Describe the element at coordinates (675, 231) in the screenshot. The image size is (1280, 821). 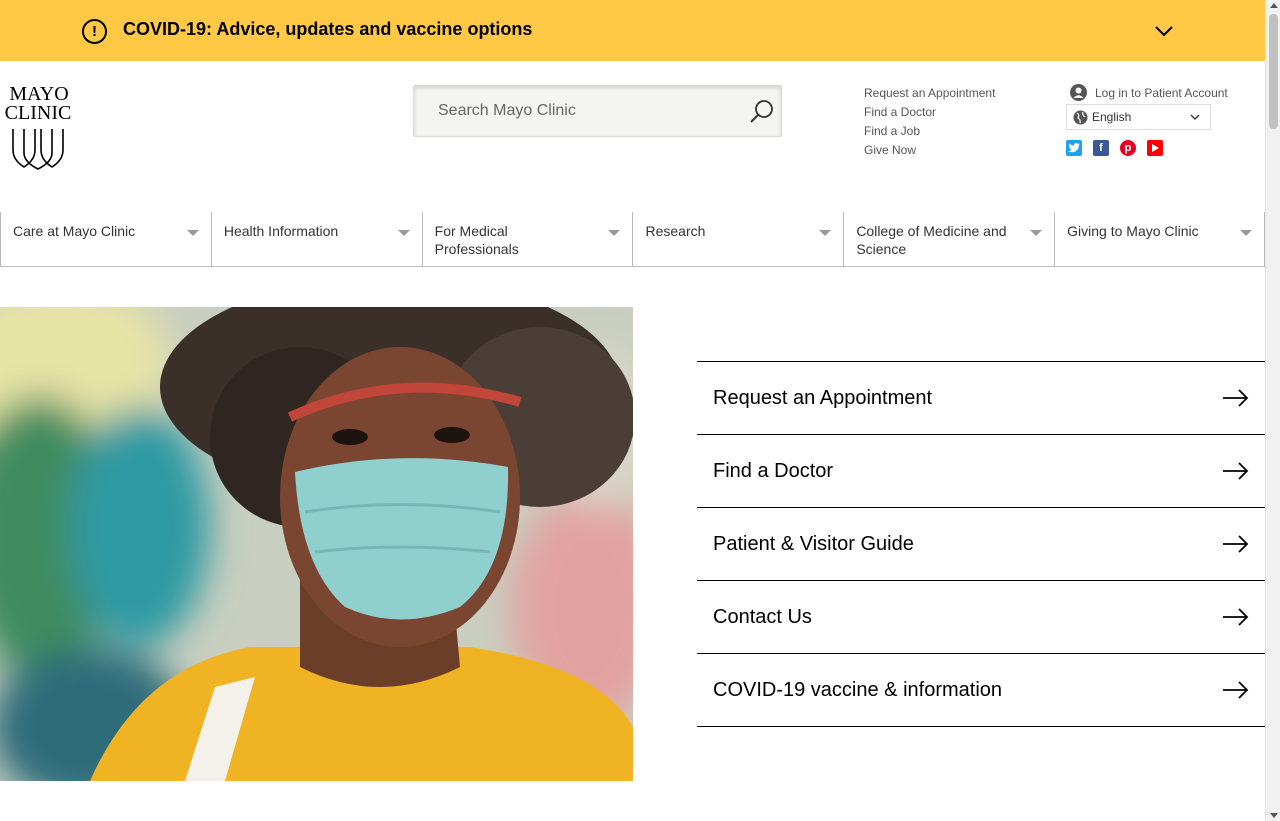
I see `nav-label: Research` at that location.